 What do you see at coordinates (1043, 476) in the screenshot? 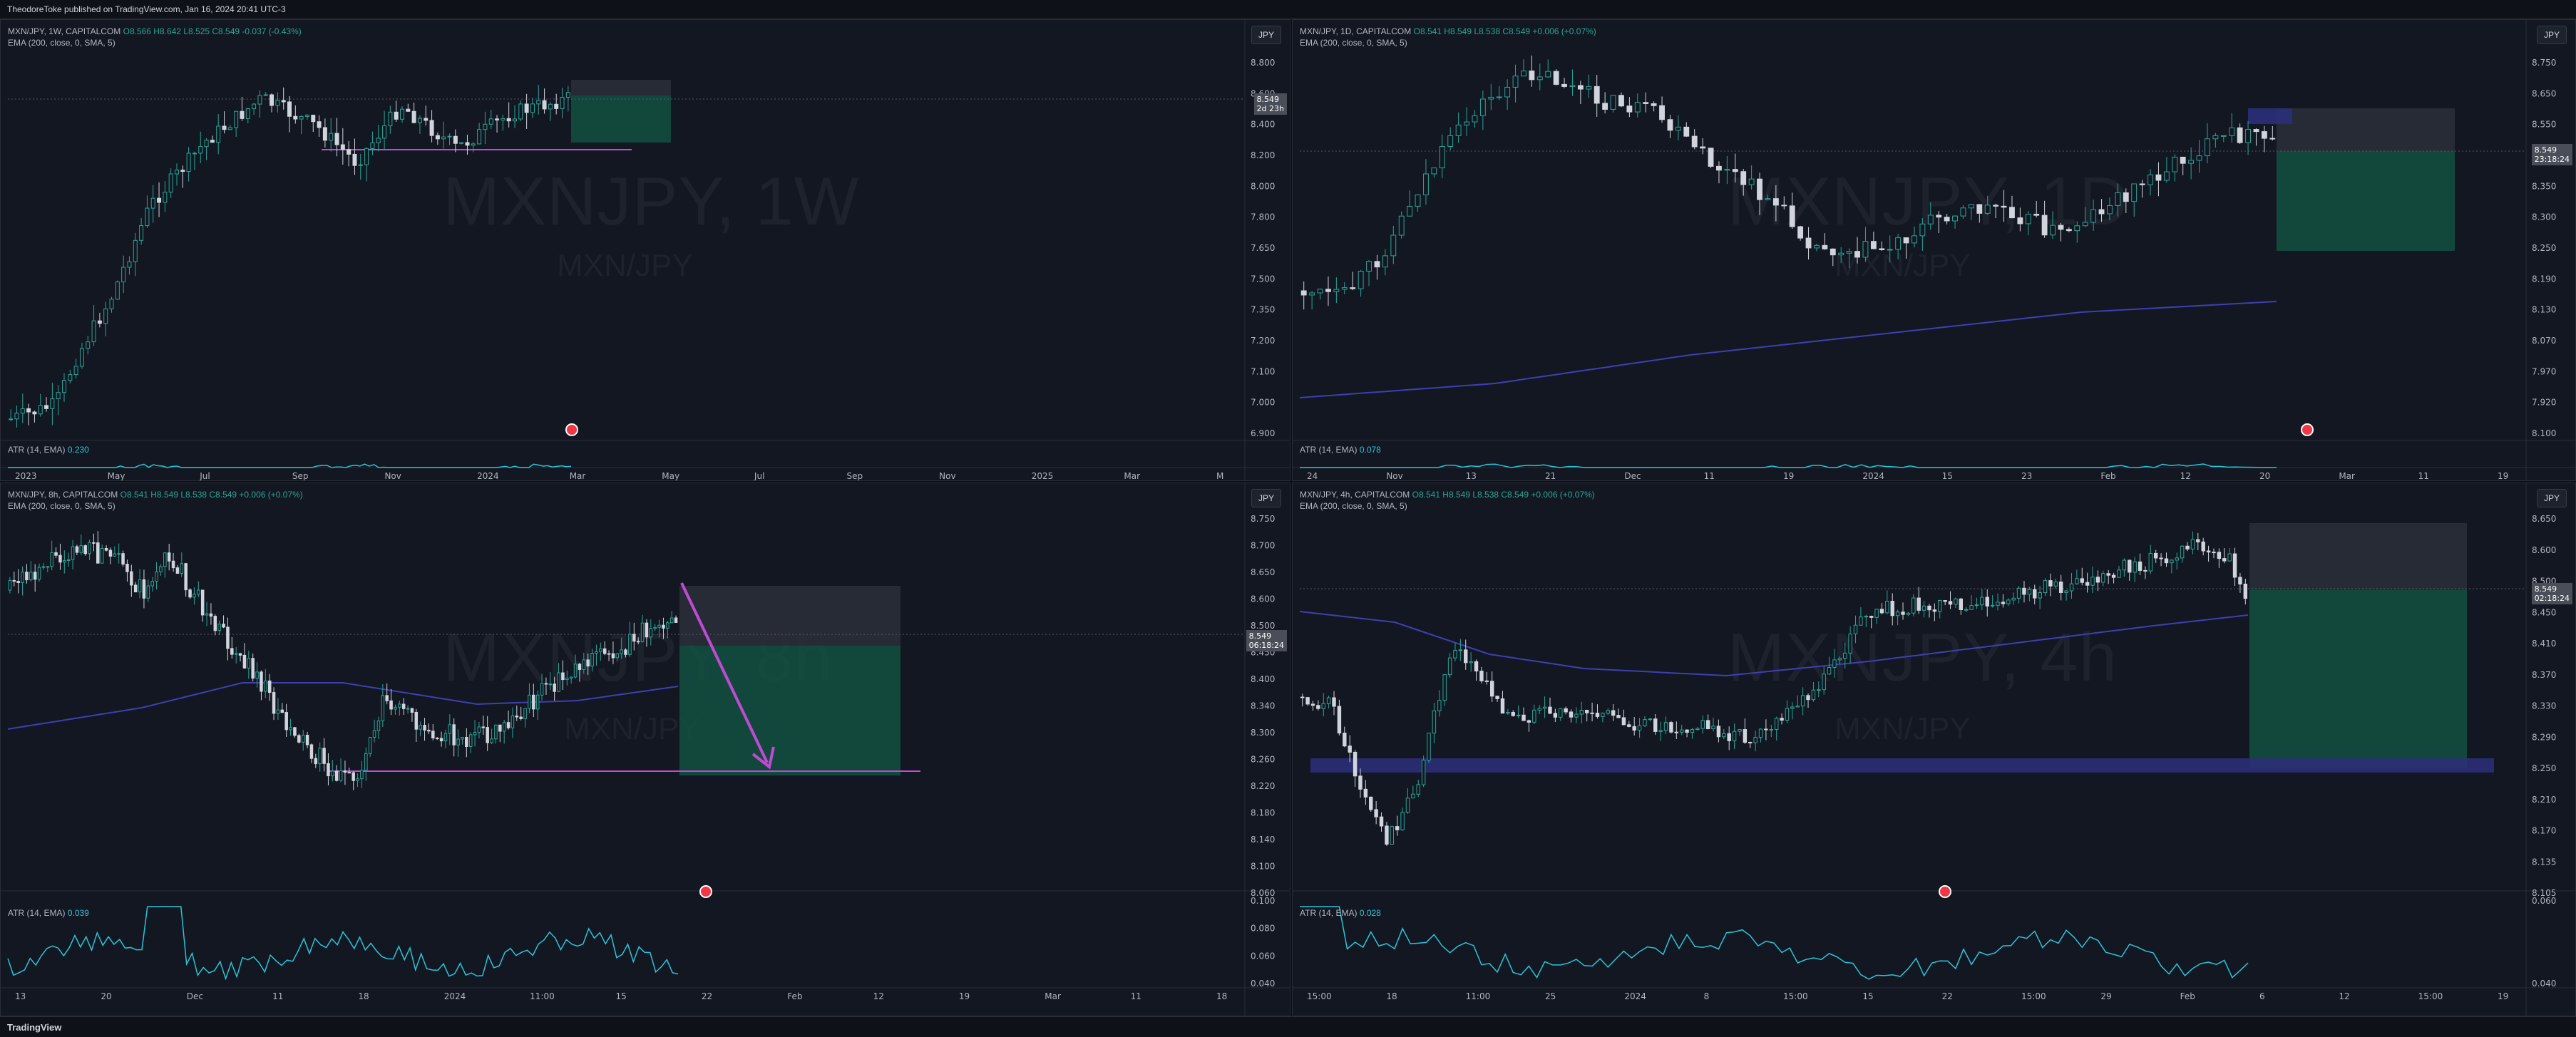
I see `x-tick-label: 2025` at bounding box center [1043, 476].